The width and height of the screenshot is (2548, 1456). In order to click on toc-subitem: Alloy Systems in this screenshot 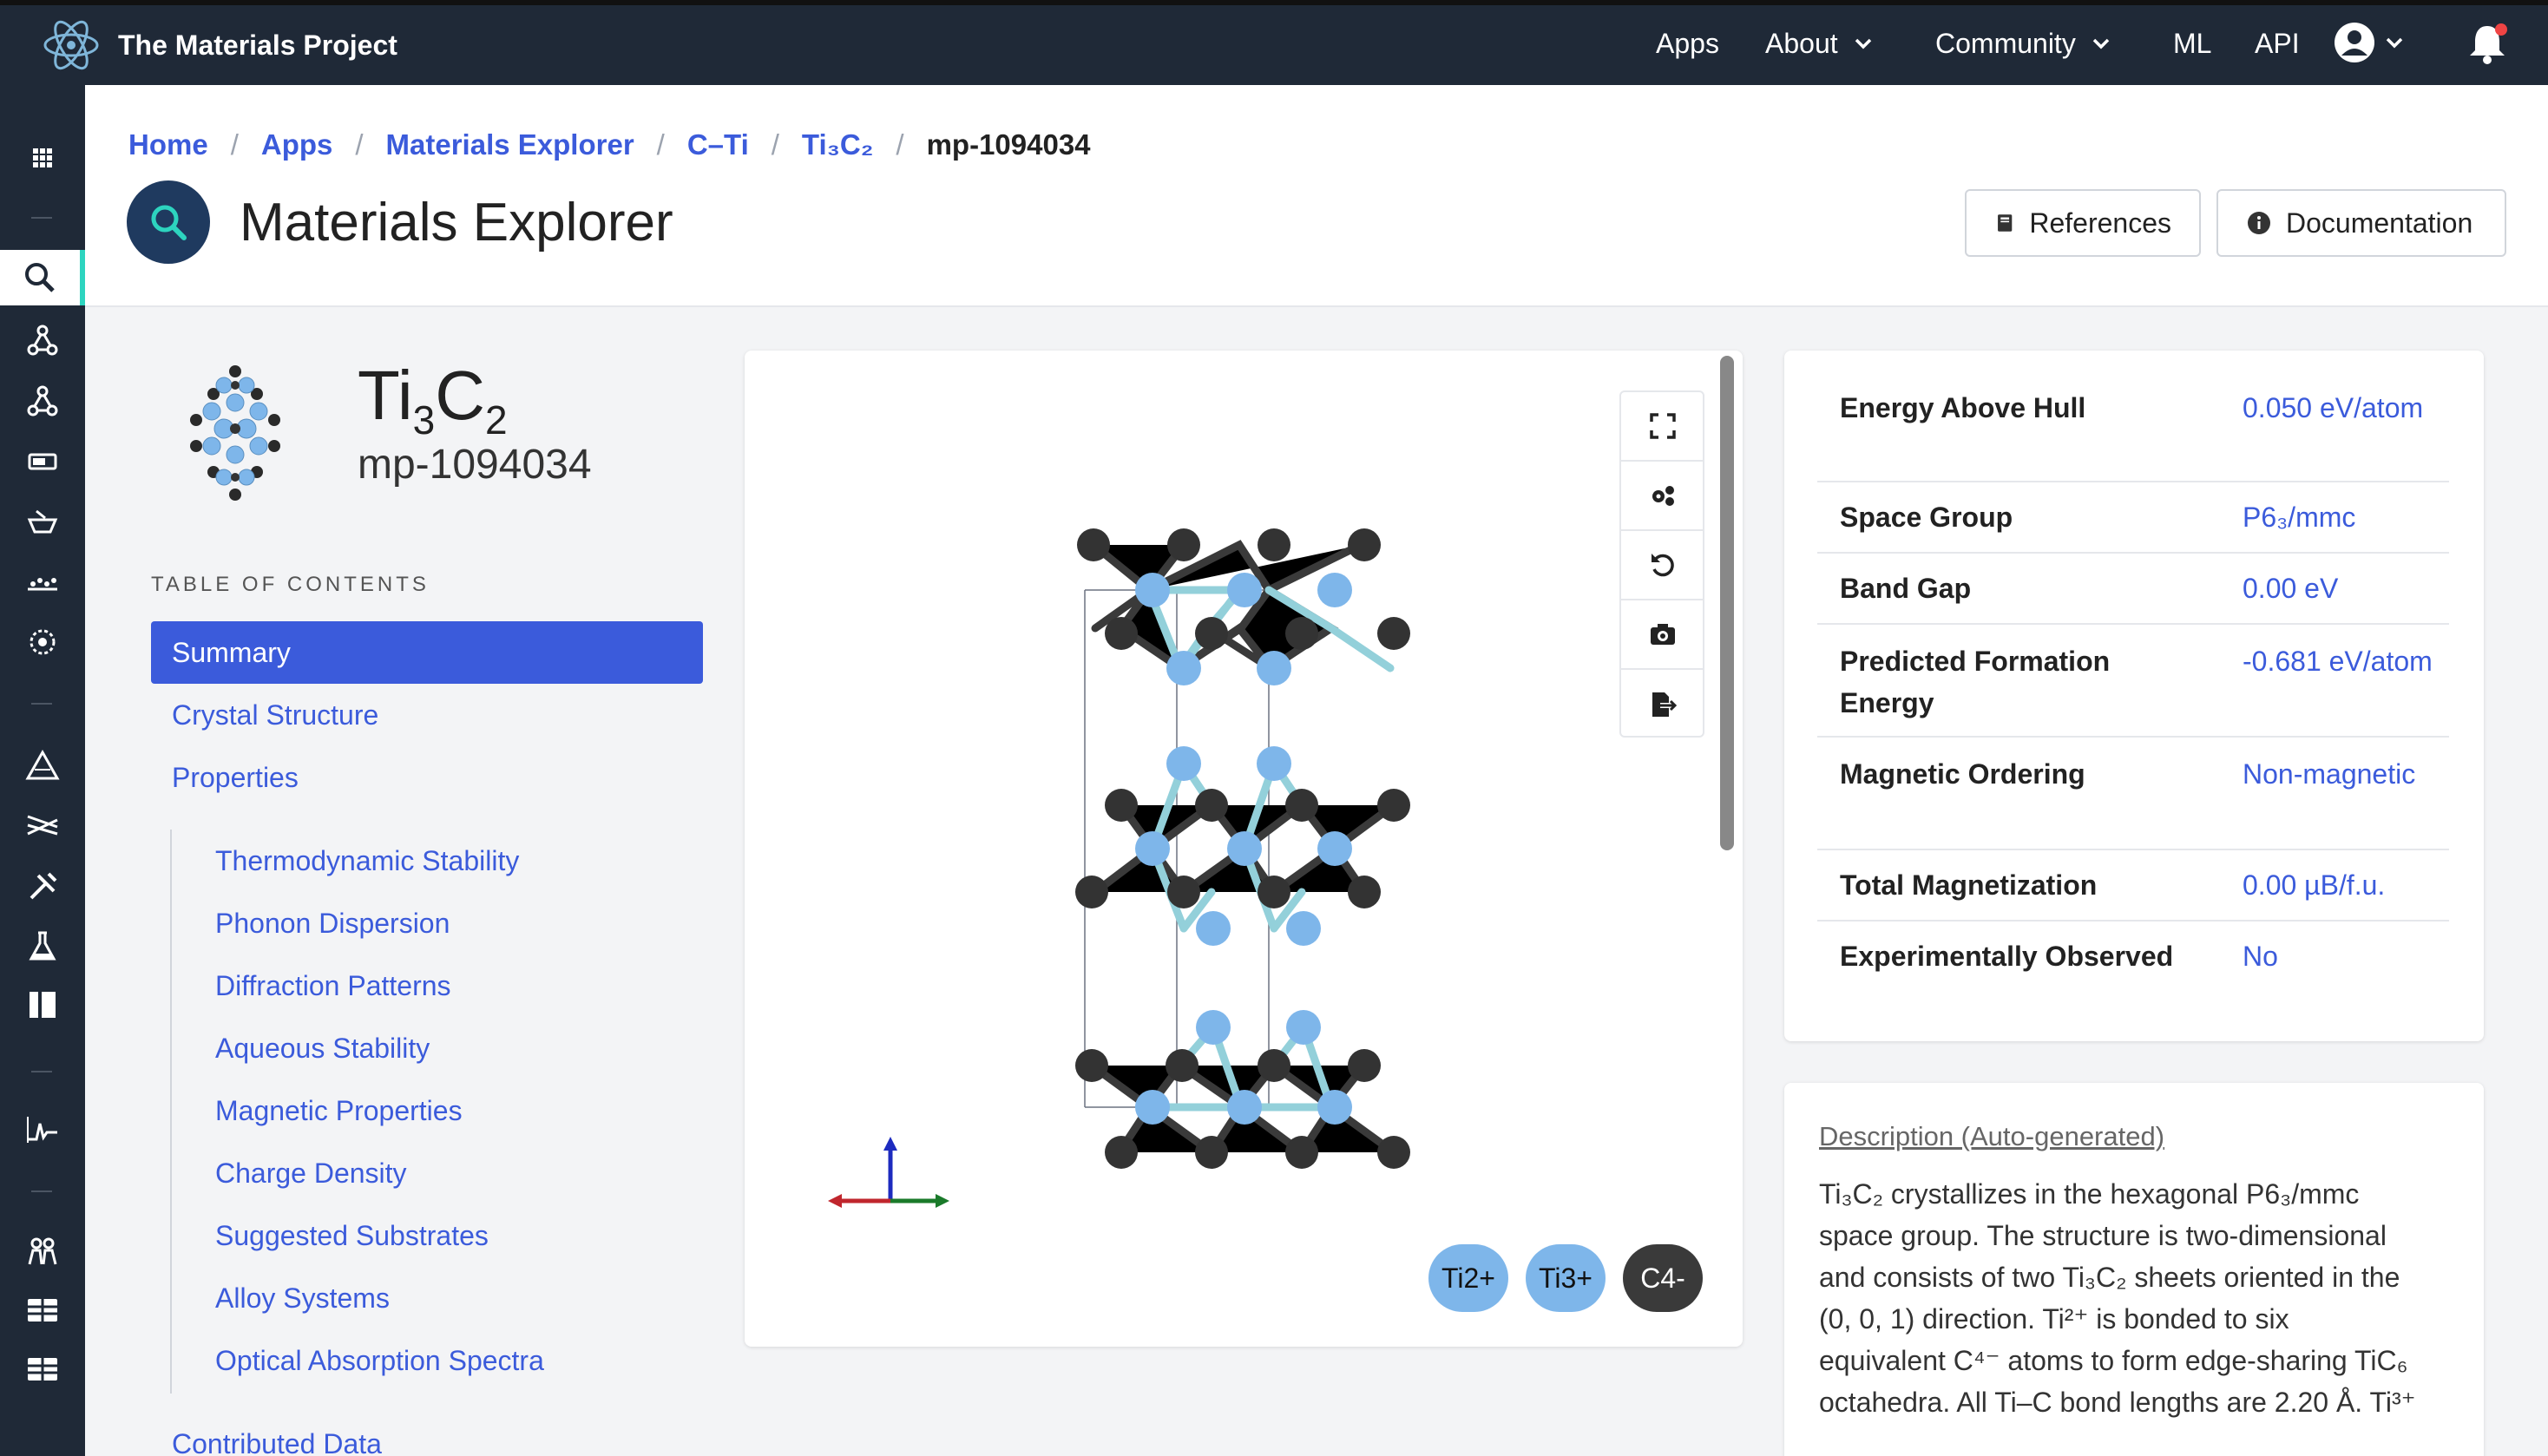, I will do `click(302, 1298)`.